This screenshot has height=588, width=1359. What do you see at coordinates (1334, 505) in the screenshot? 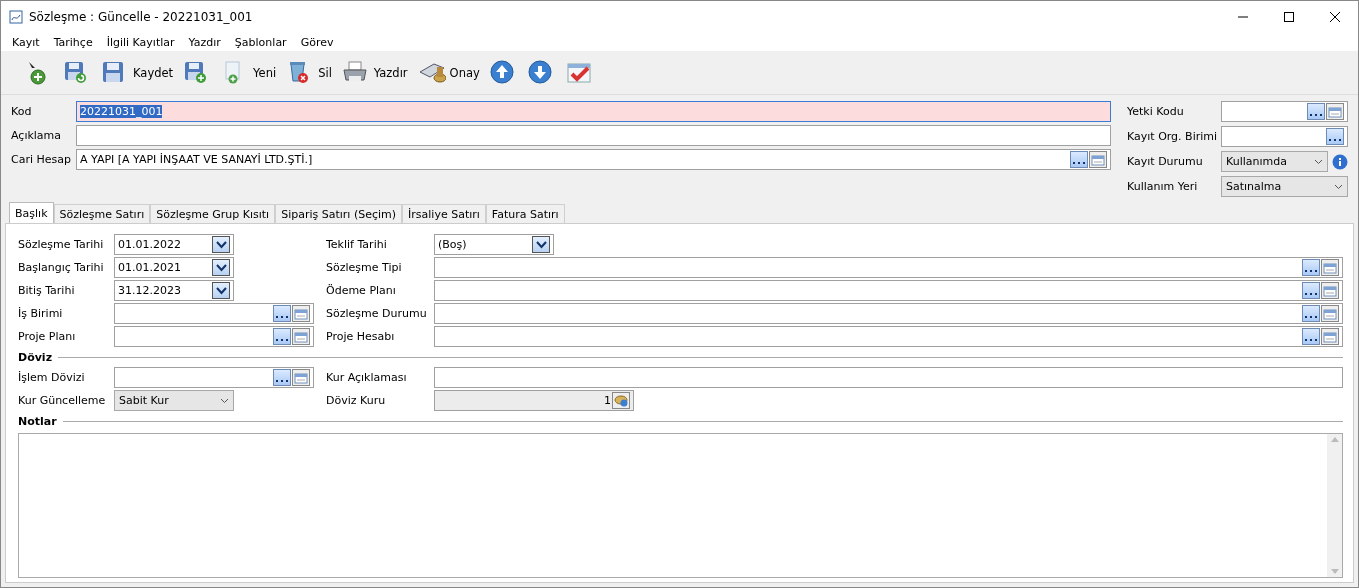
I see `scrollbar` at bounding box center [1334, 505].